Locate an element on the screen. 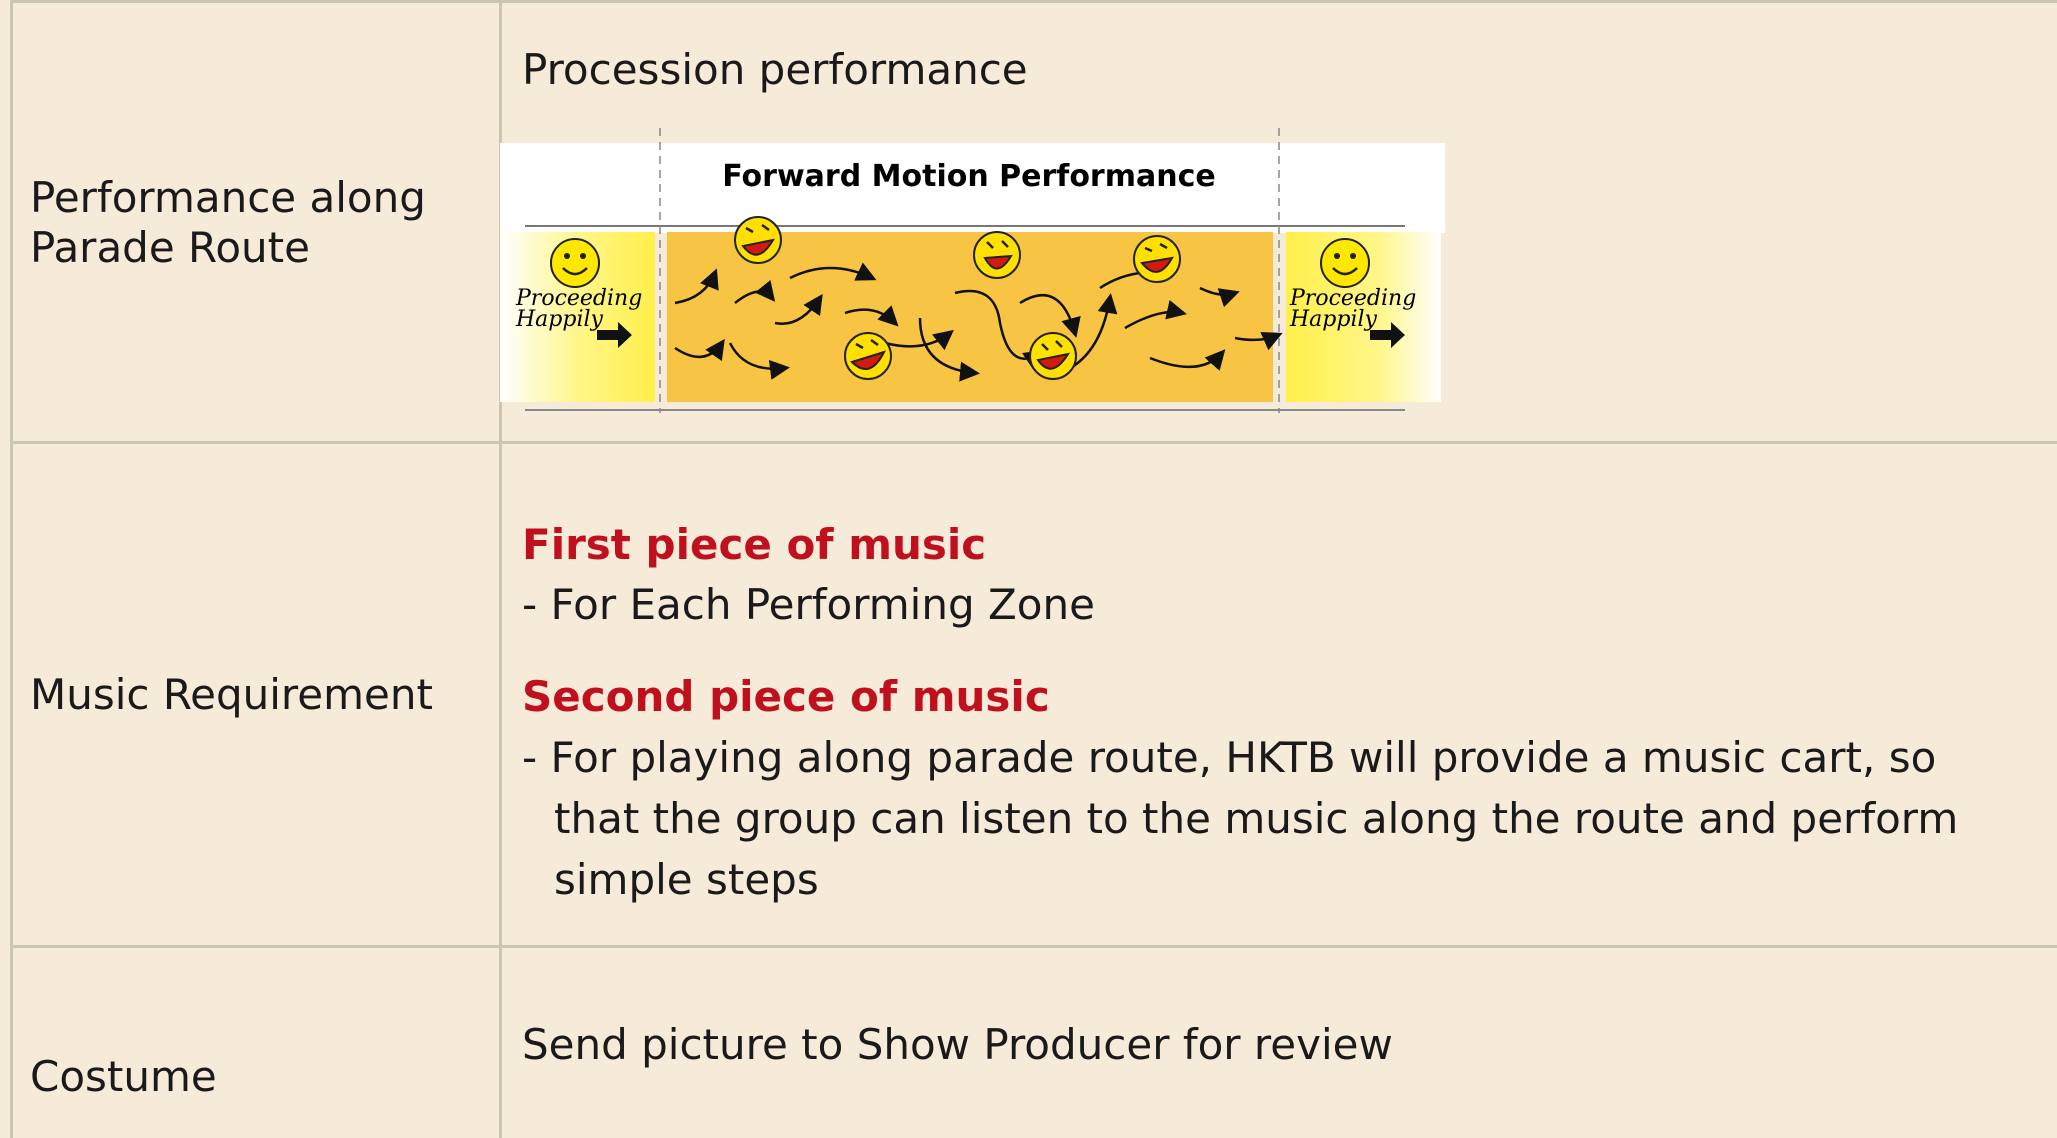  left-zone-label-2: Happily is located at coordinates (559, 319).